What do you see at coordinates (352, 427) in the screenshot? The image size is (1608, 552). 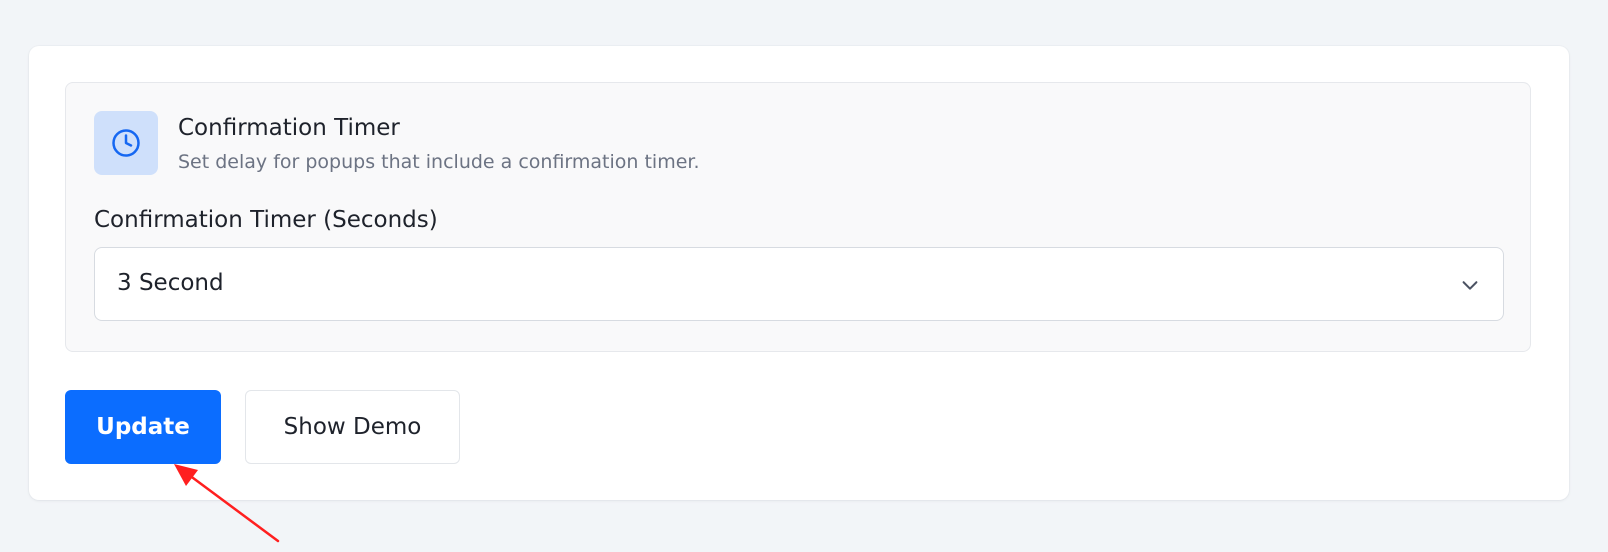 I see `show-demo-button: Show Demo` at bounding box center [352, 427].